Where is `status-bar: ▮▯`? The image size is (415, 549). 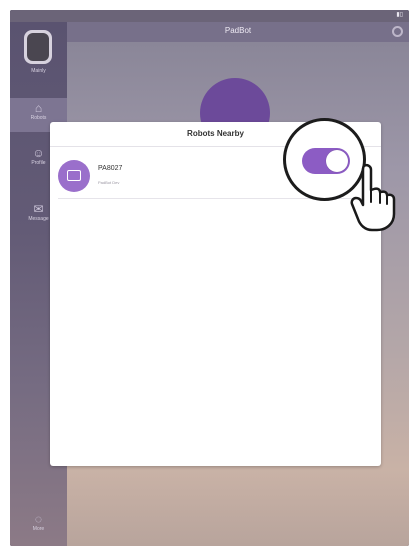 status-bar: ▮▯ is located at coordinates (209, 16).